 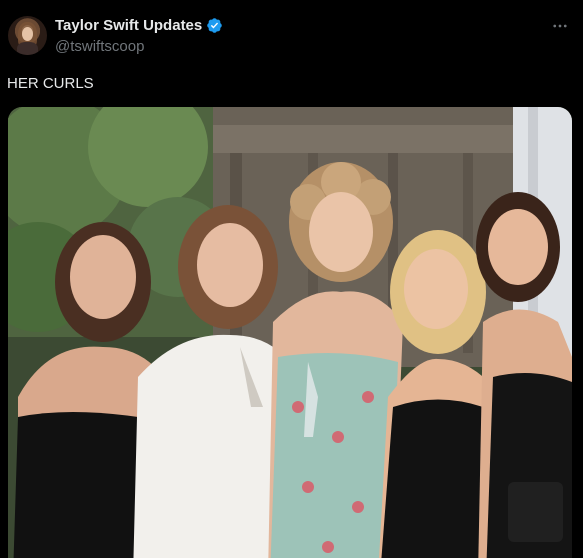 What do you see at coordinates (99, 46) in the screenshot?
I see `author-handle: @tswiftscoop` at bounding box center [99, 46].